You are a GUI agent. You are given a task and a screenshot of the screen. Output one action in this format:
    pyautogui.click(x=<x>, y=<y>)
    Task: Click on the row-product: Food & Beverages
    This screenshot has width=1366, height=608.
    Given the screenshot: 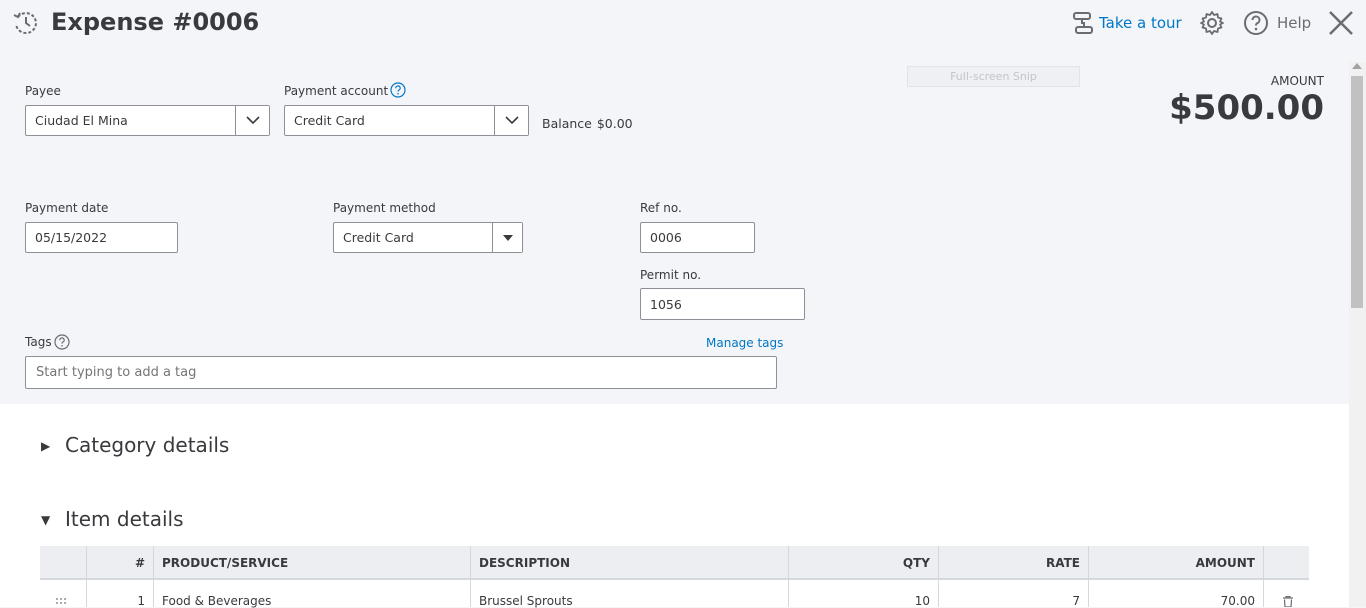 What is the action you would take?
    pyautogui.click(x=216, y=601)
    